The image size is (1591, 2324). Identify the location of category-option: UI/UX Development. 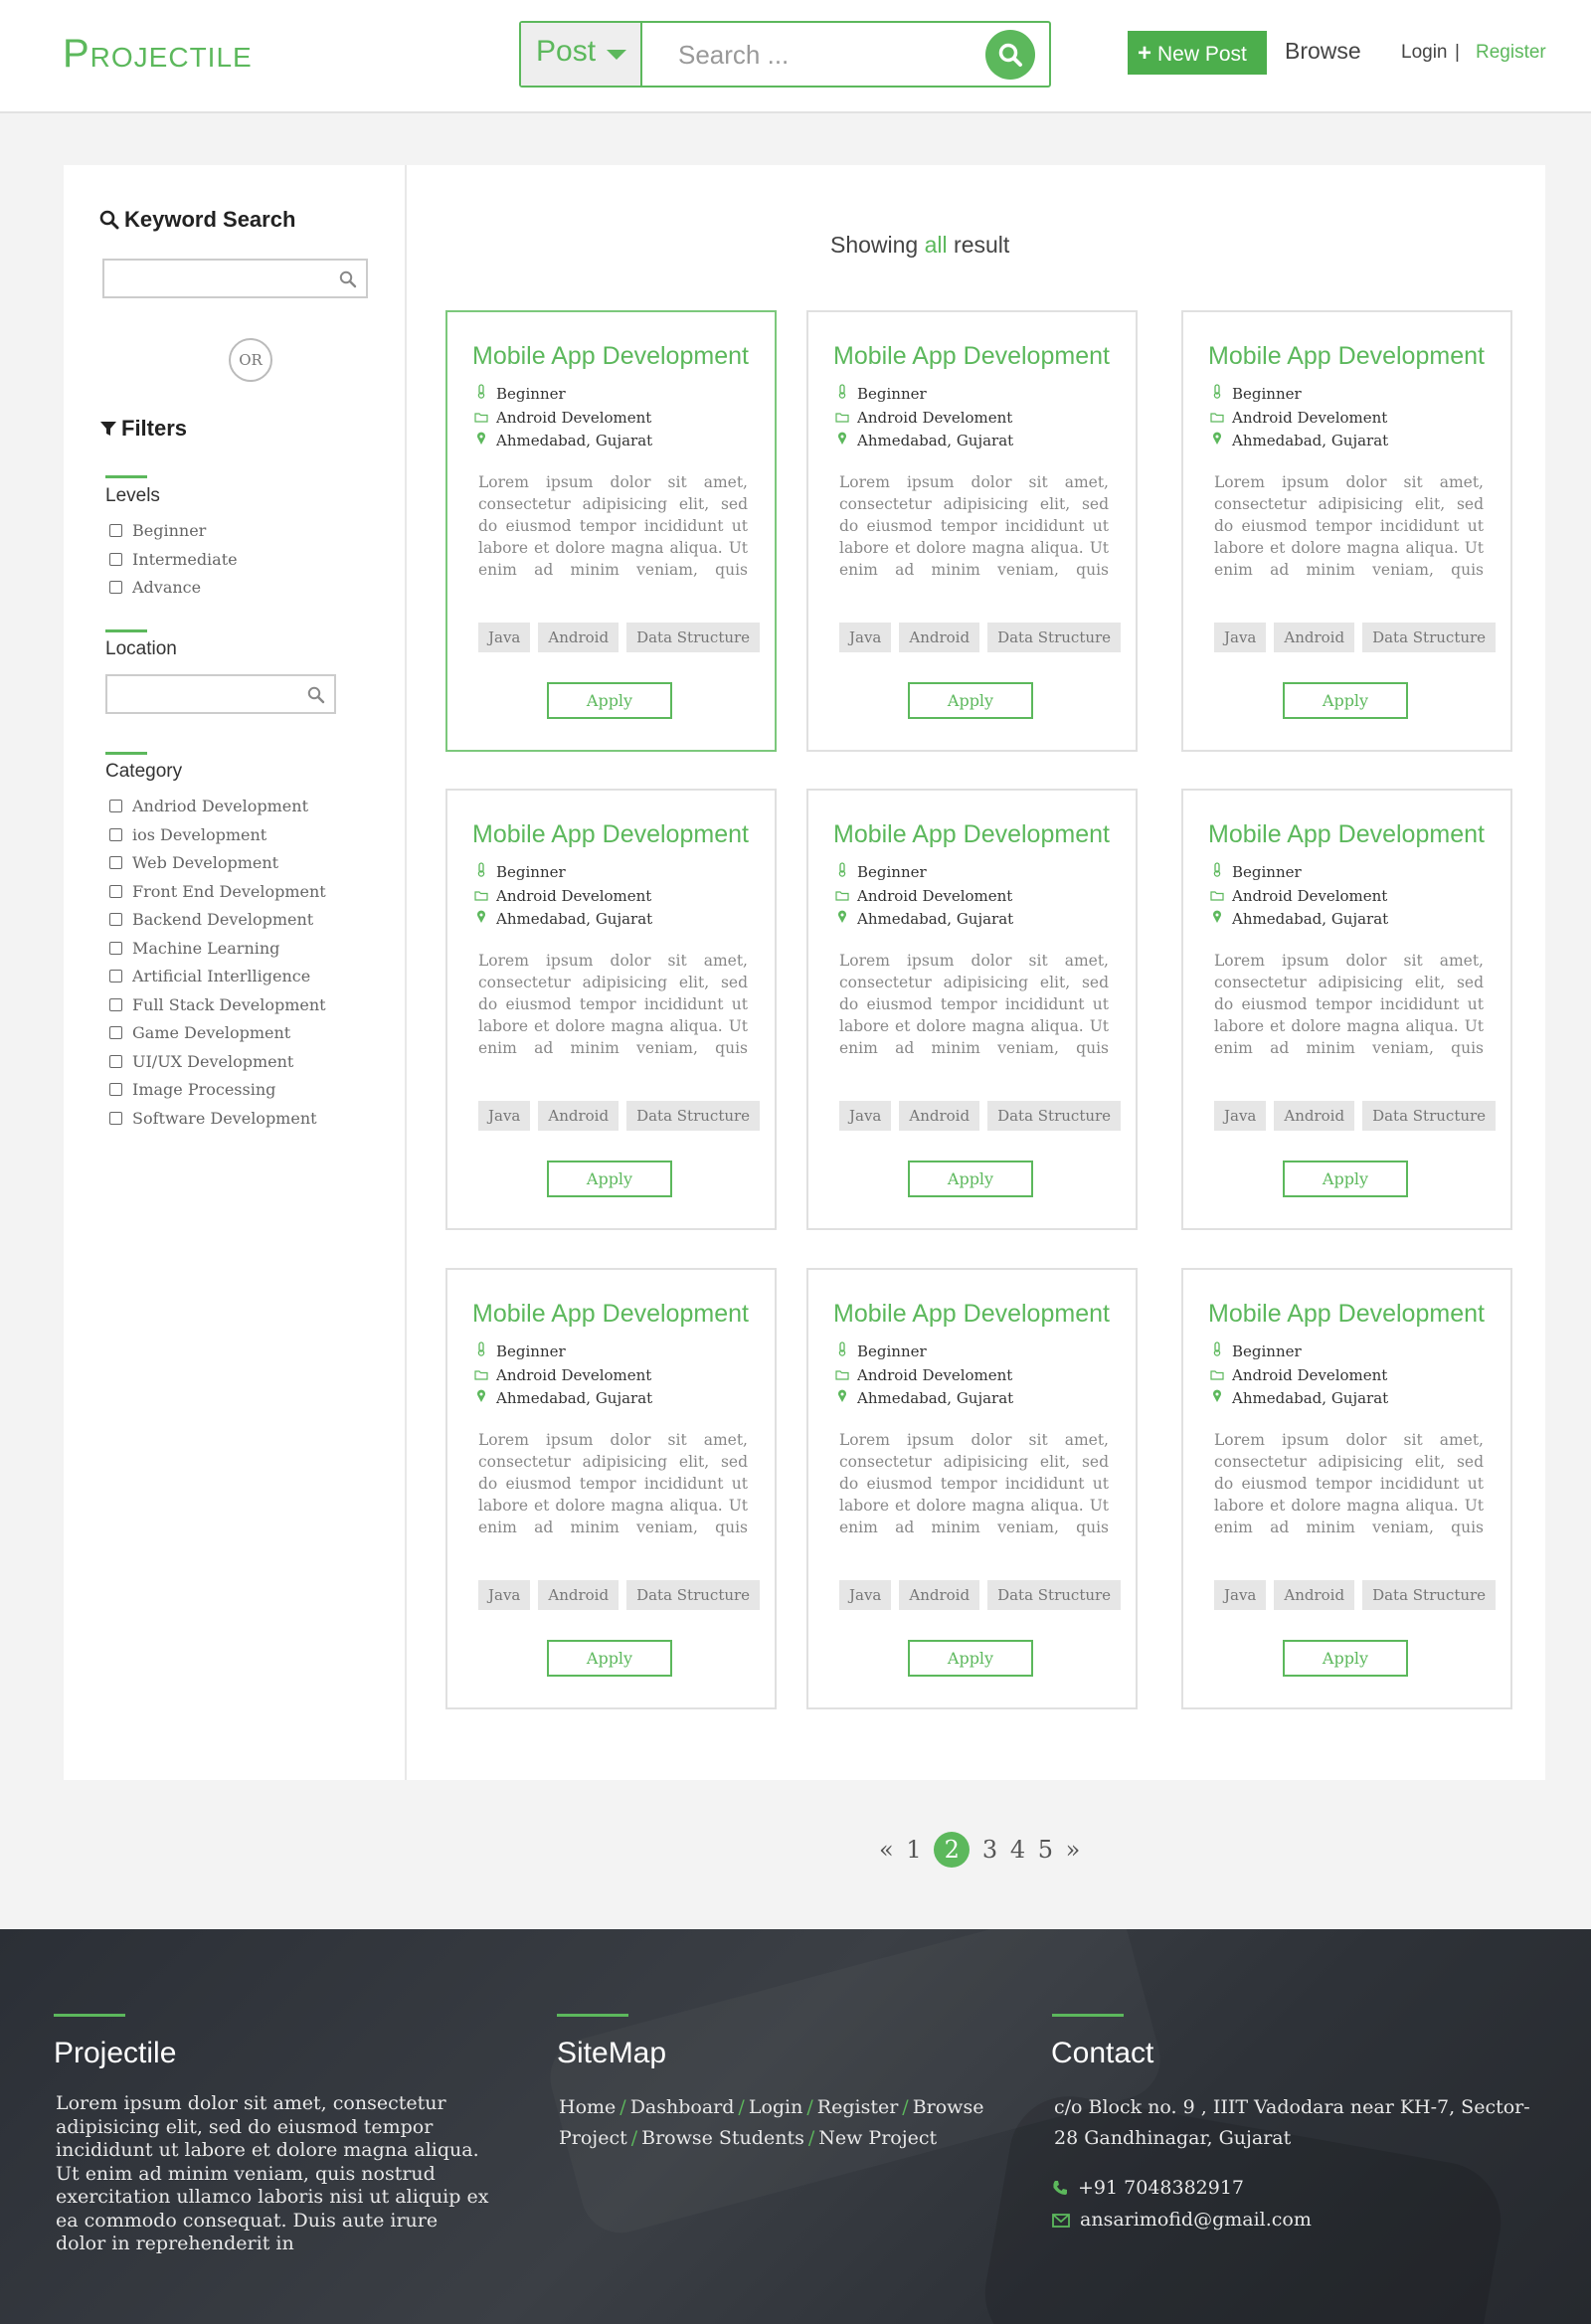
(217, 1062).